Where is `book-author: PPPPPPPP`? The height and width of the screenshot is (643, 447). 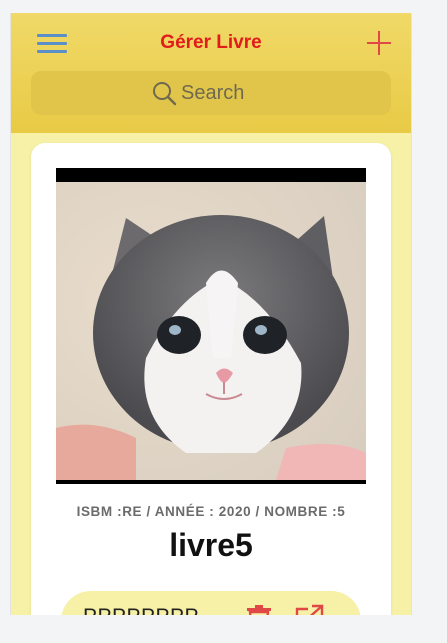
book-author: PPPPPPPP is located at coordinates (141, 610).